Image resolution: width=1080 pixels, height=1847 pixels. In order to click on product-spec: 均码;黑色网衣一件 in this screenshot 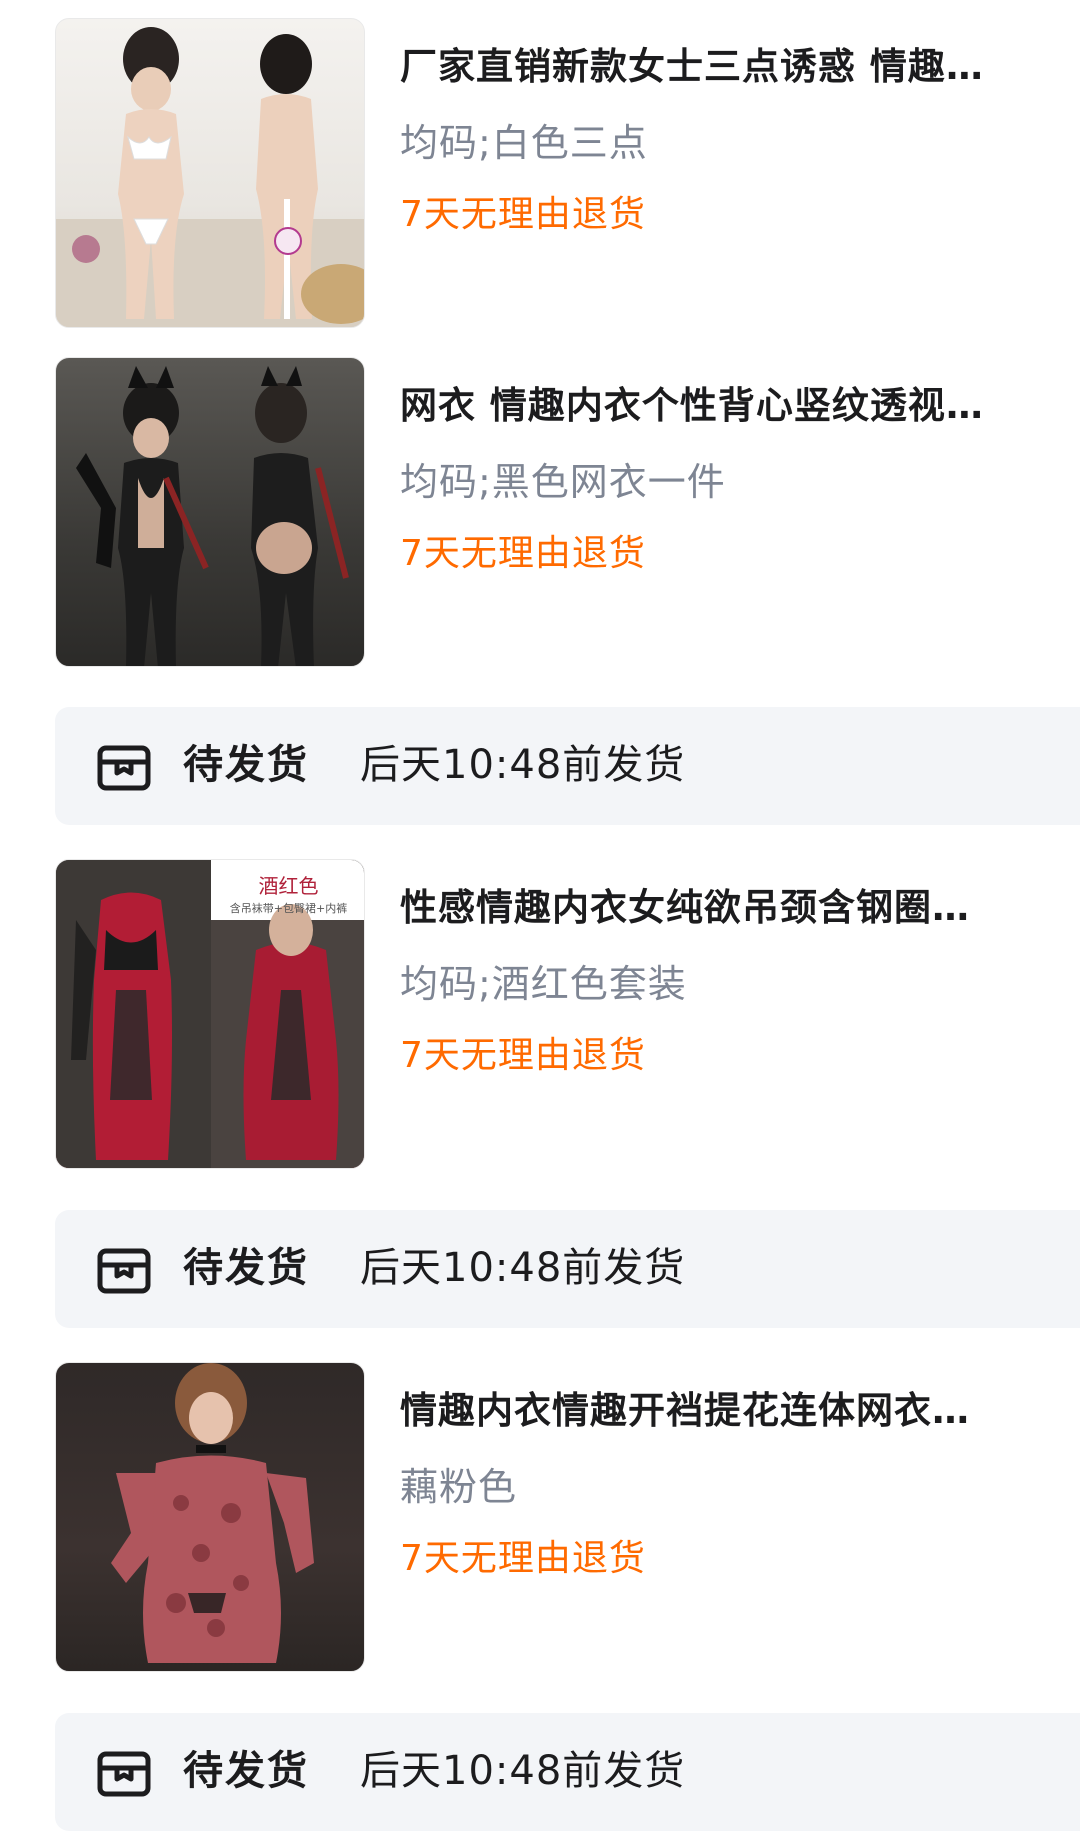, I will do `click(563, 482)`.